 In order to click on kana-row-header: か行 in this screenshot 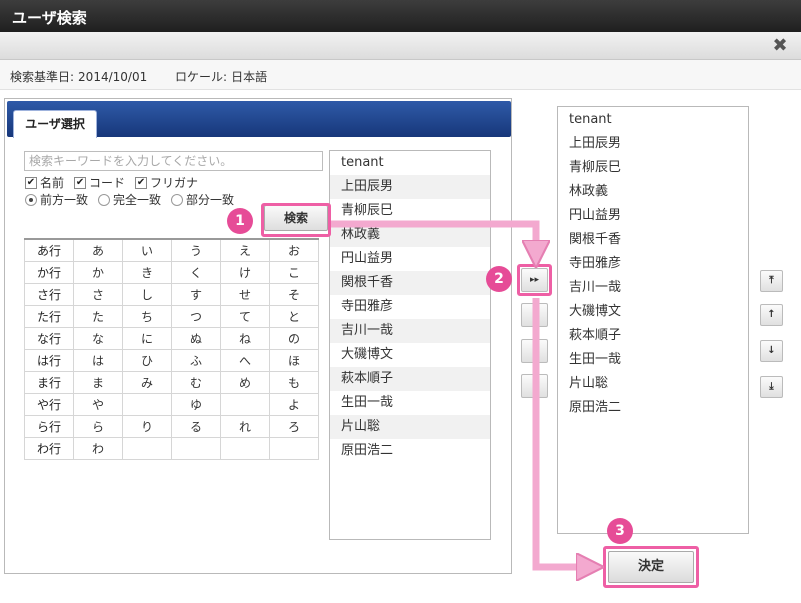, I will do `click(49, 272)`.